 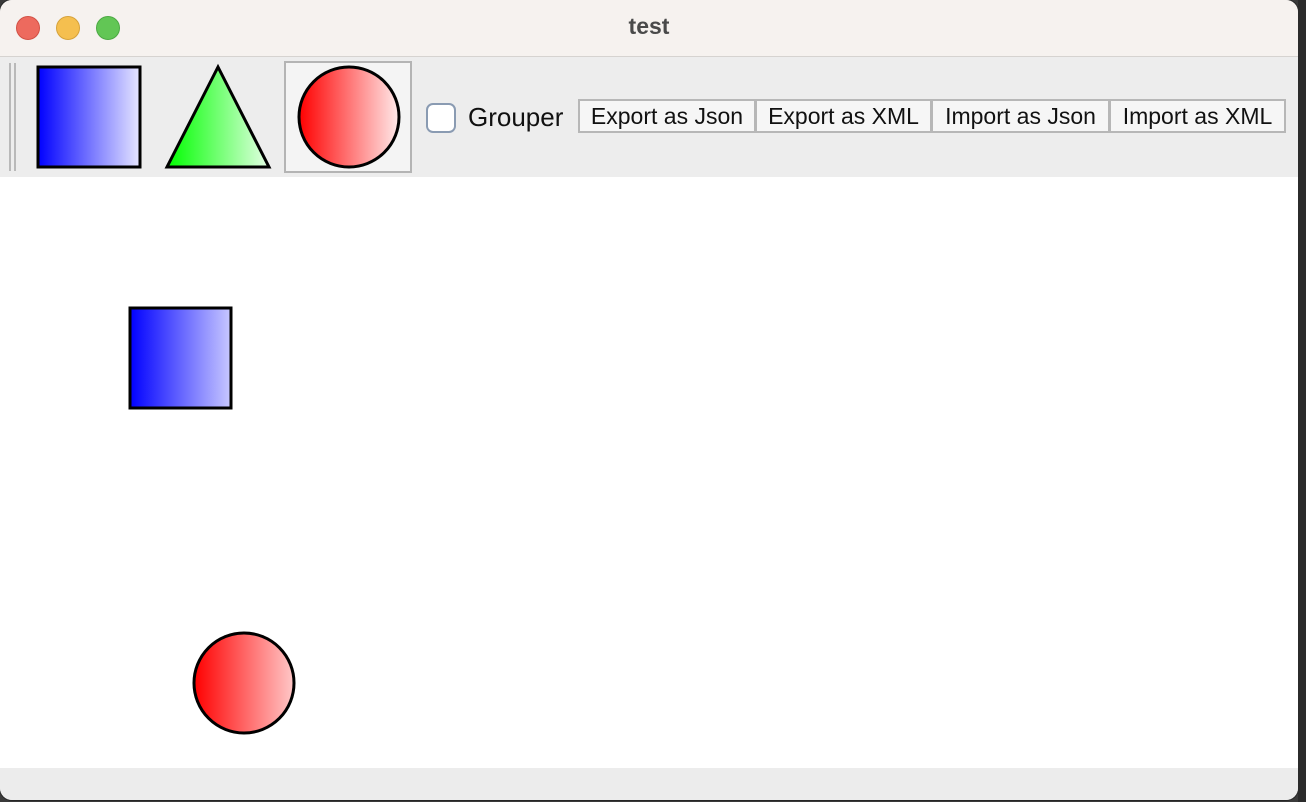 I want to click on green-gradient-triangle-icon, so click(x=218, y=116).